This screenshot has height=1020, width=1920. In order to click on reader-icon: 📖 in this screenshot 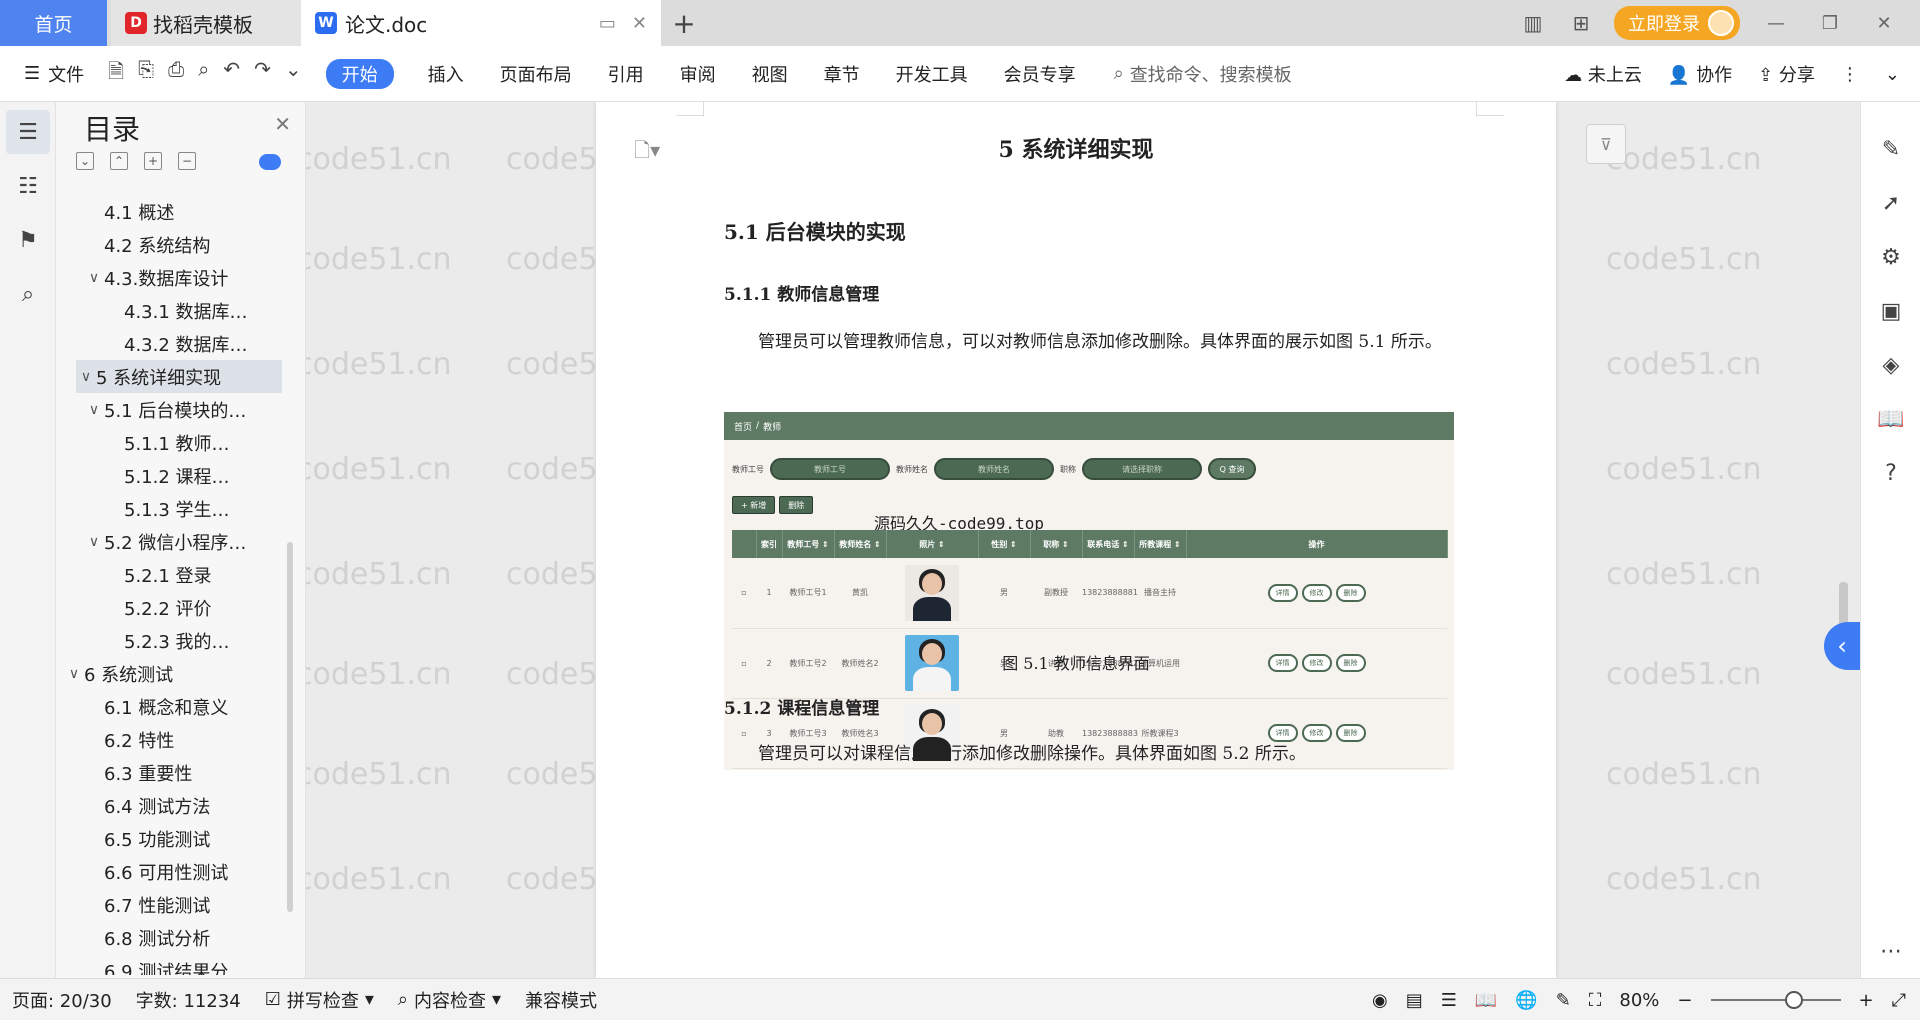, I will do `click(1890, 419)`.